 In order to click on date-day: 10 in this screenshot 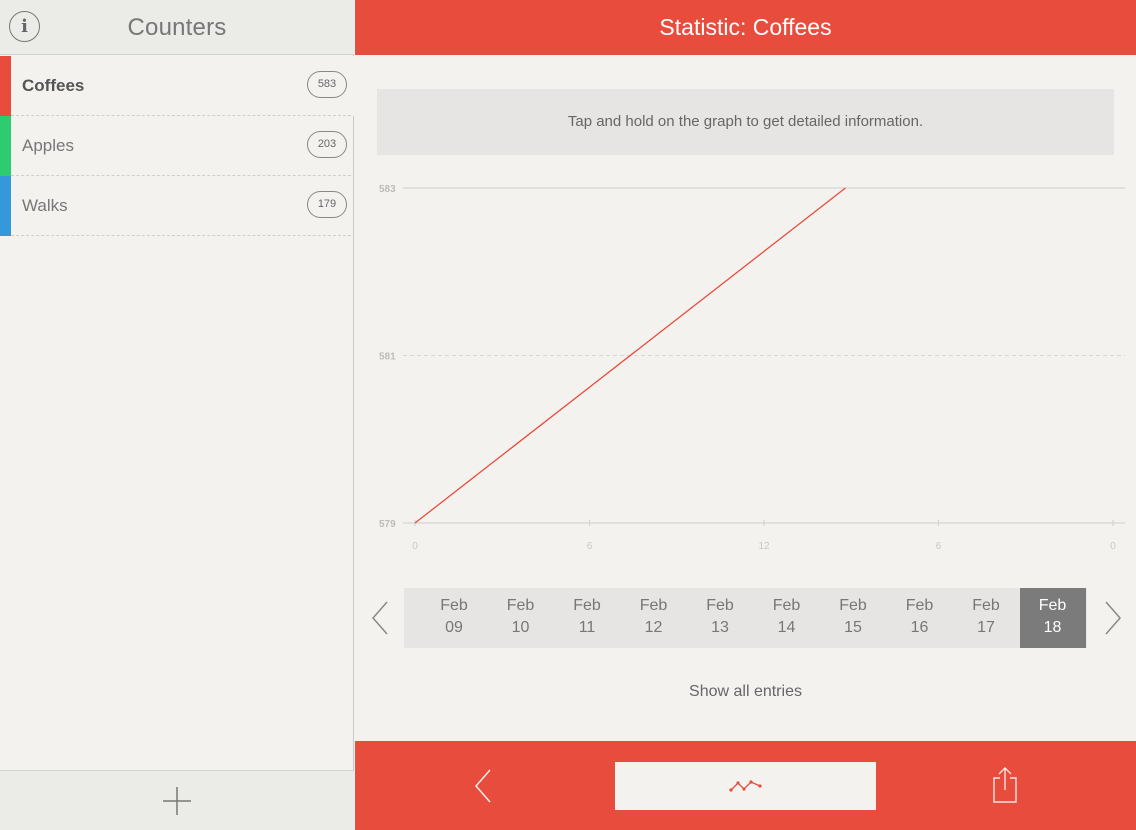, I will do `click(520, 627)`.